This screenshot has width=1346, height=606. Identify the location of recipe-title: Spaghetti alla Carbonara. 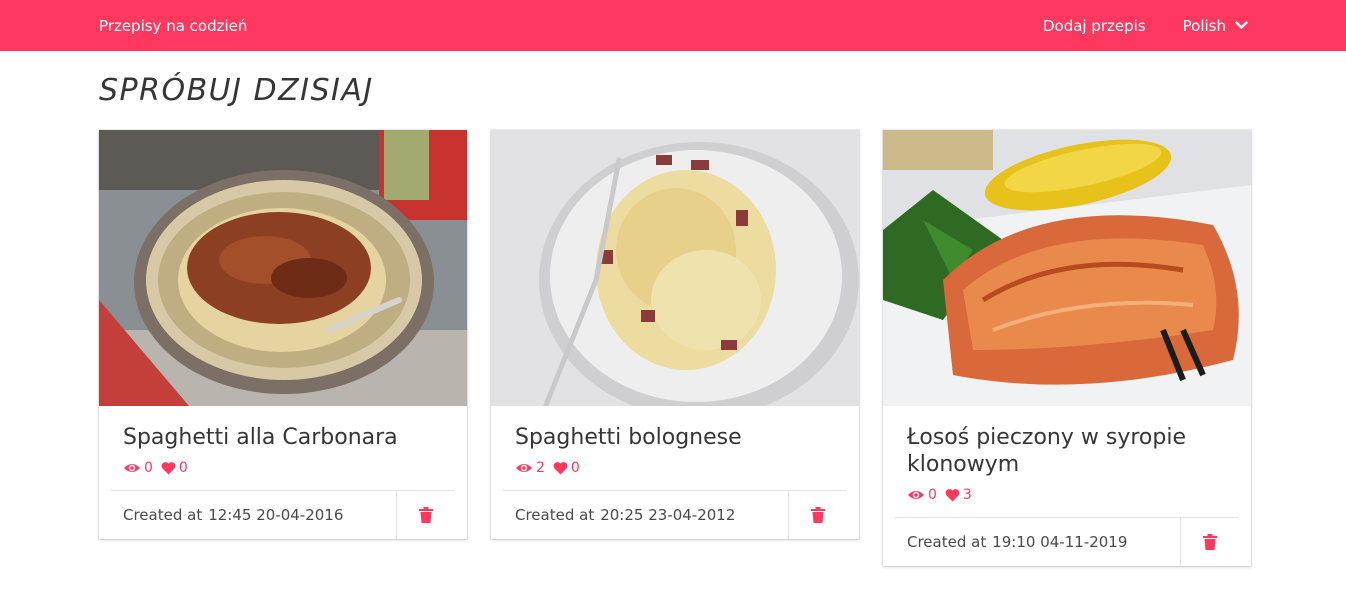
(283, 437).